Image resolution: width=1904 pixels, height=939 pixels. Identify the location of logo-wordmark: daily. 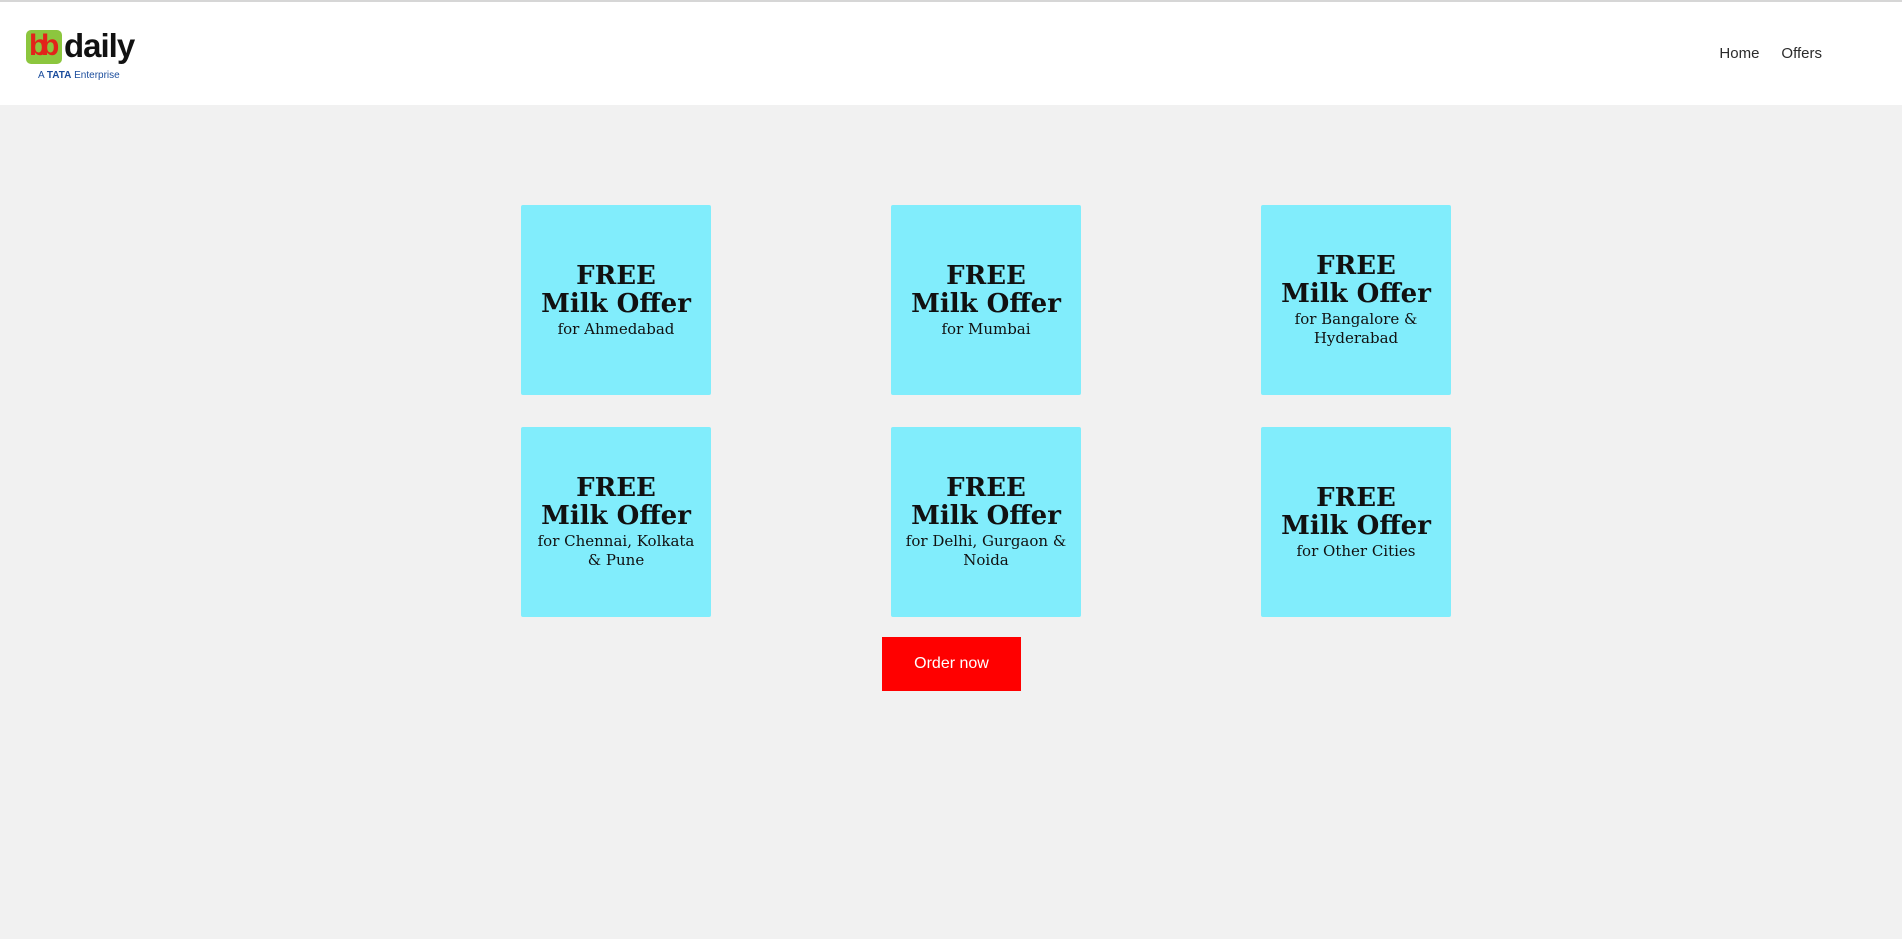
(99, 45).